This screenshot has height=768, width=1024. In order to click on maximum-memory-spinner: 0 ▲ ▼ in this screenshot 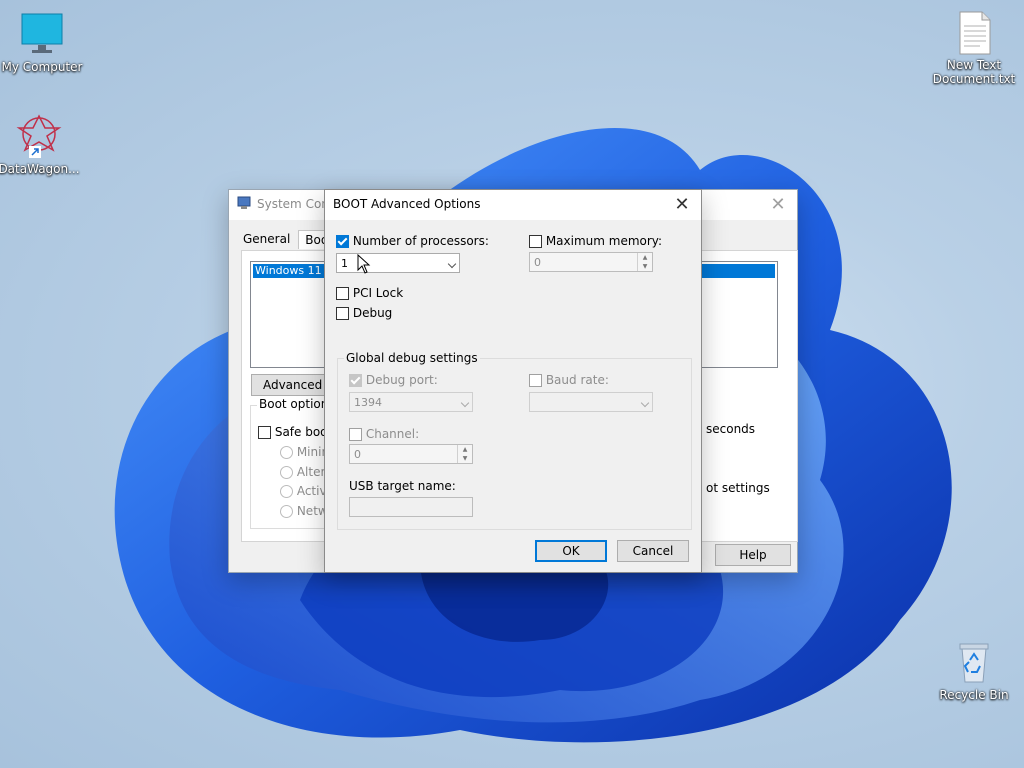, I will do `click(591, 262)`.